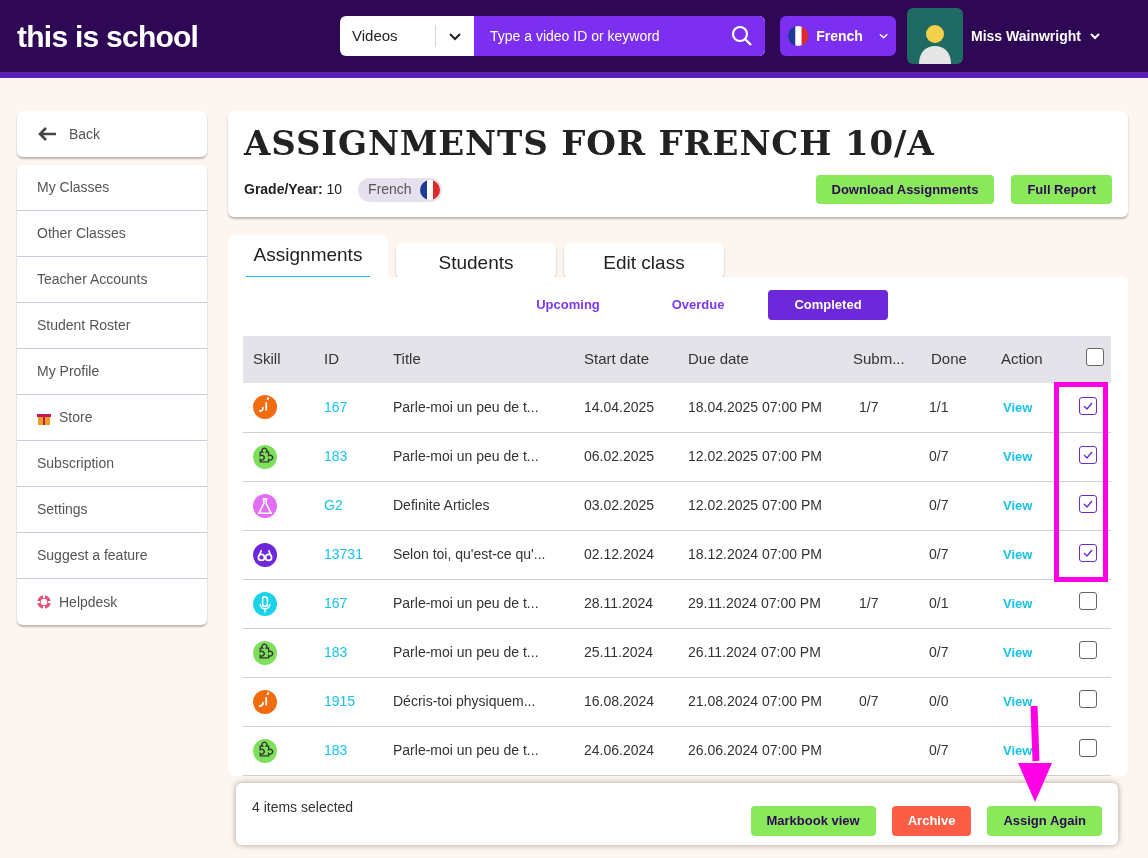 This screenshot has width=1148, height=858. Describe the element at coordinates (619, 750) in the screenshot. I see `table-cell: 24.06.2024` at that location.